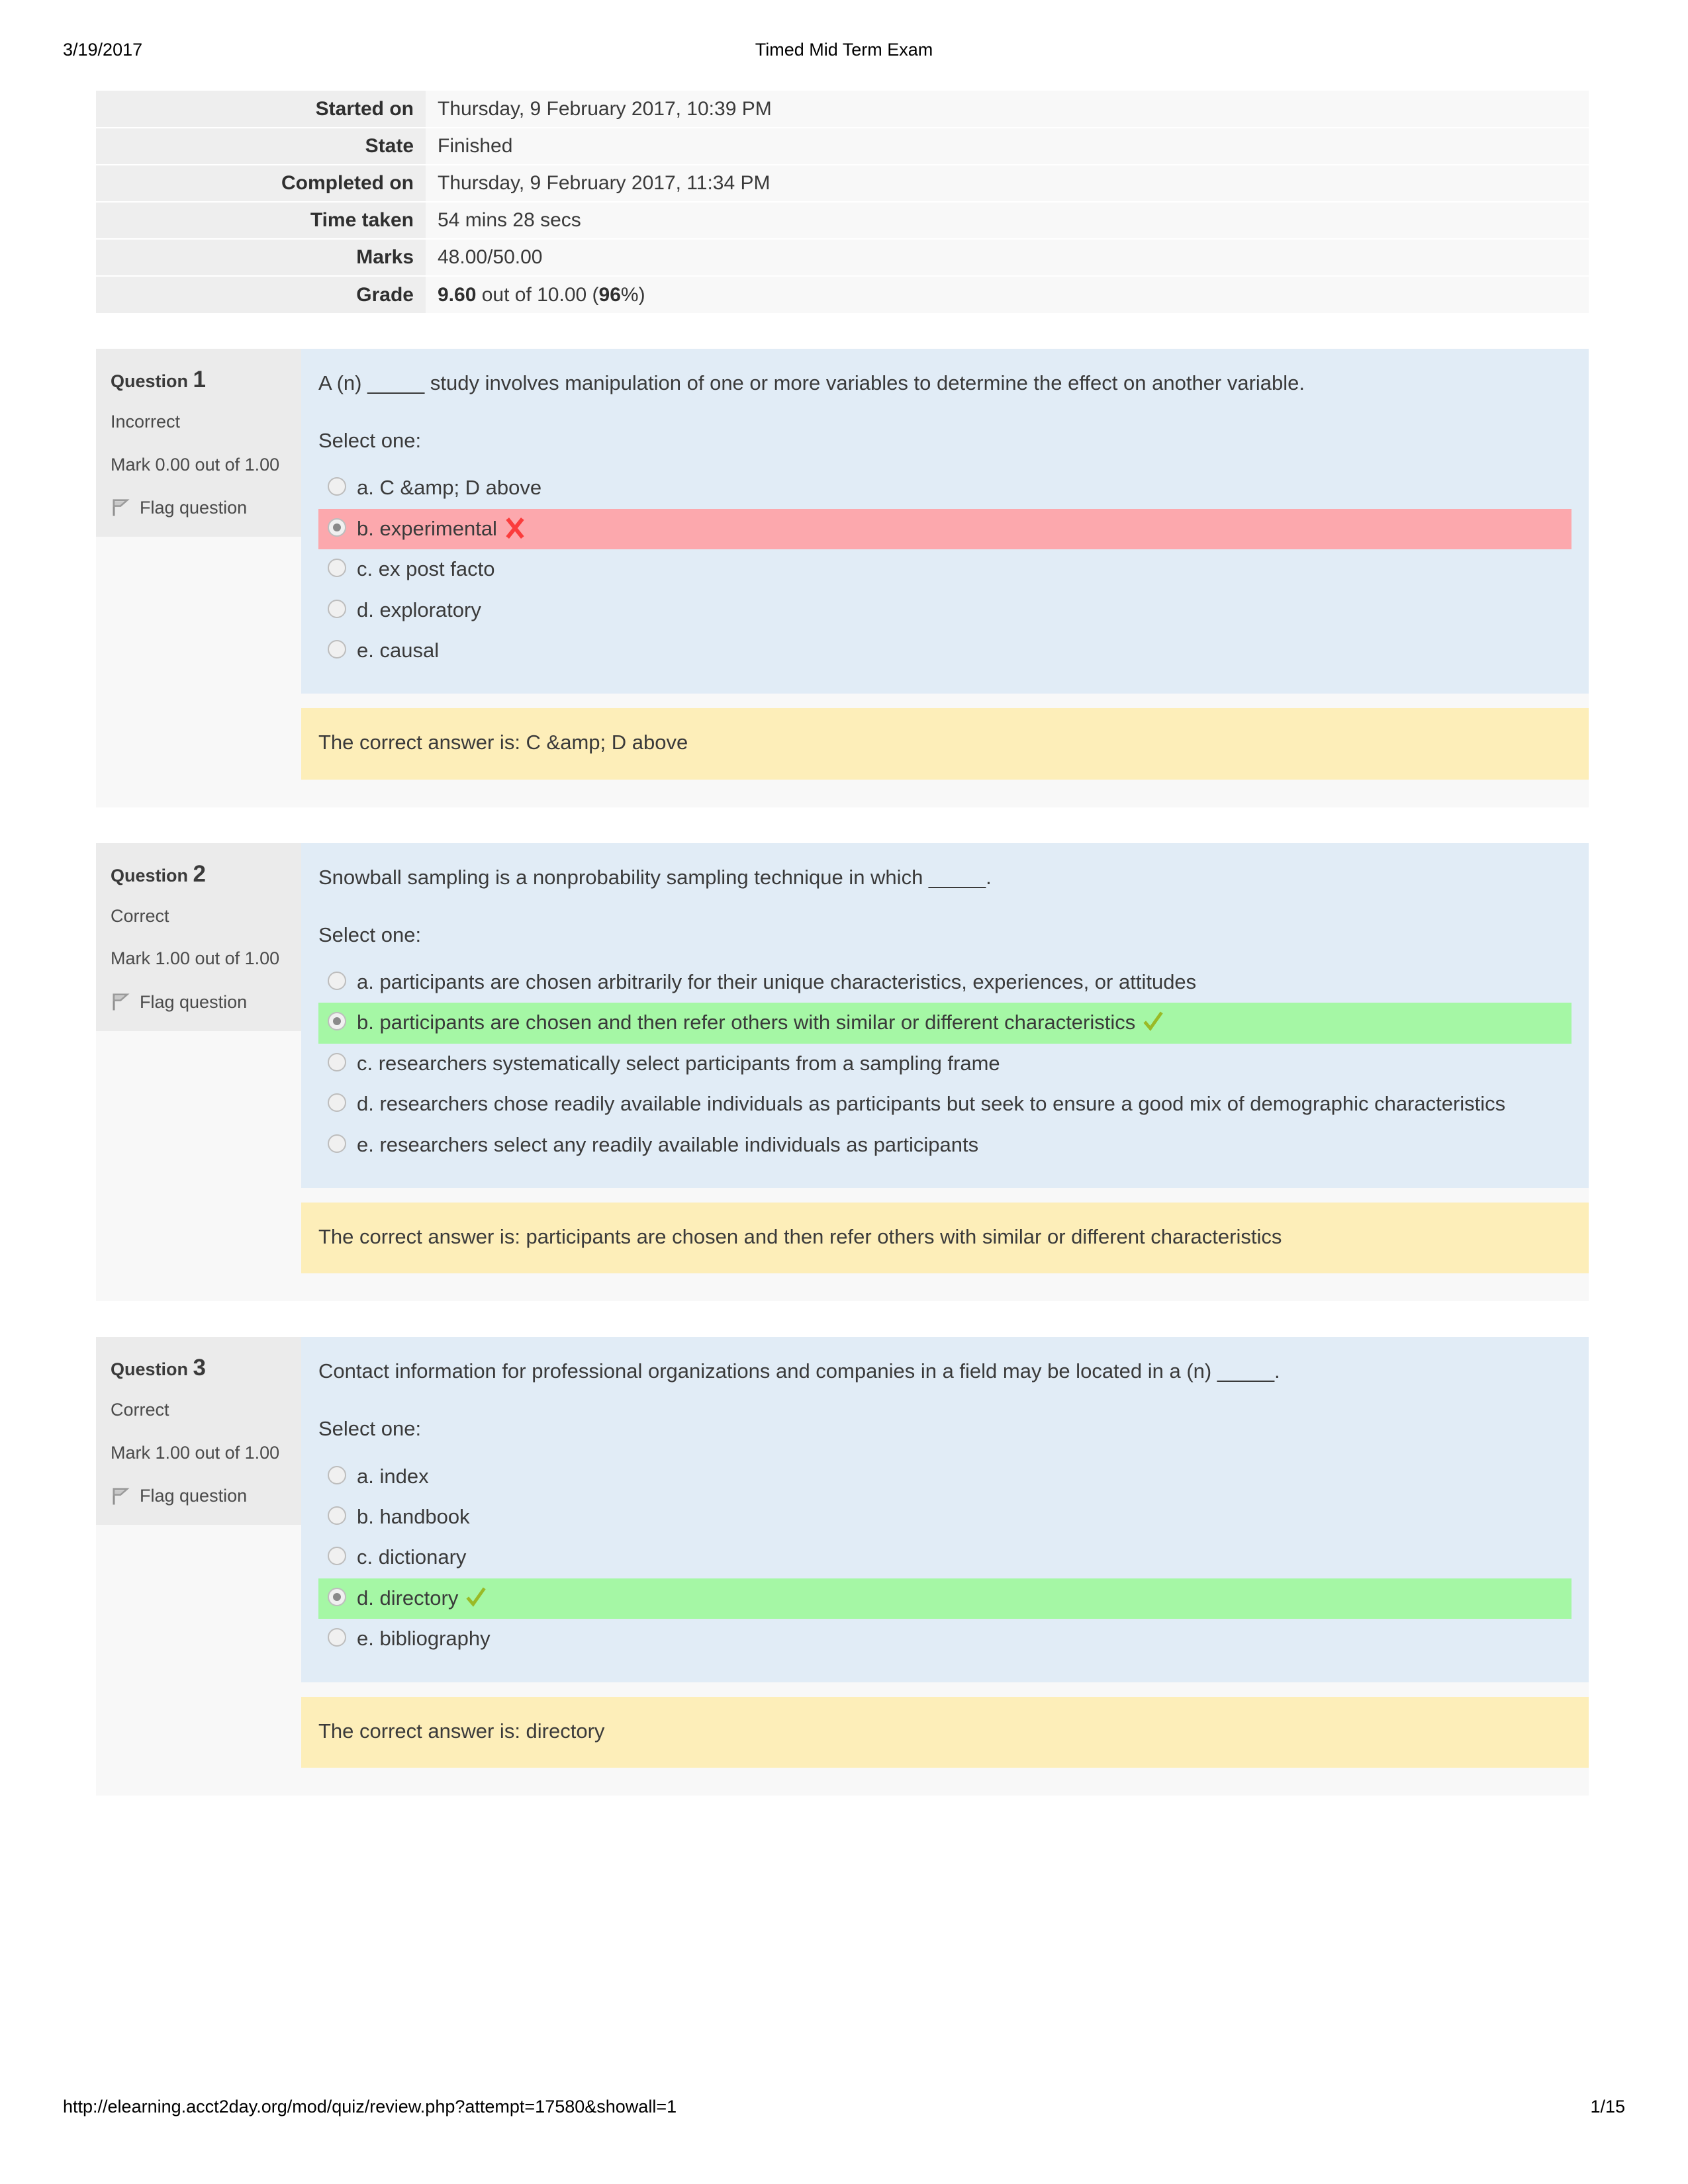 The image size is (1688, 2184). I want to click on answer-option-label: a. index, so click(393, 1476).